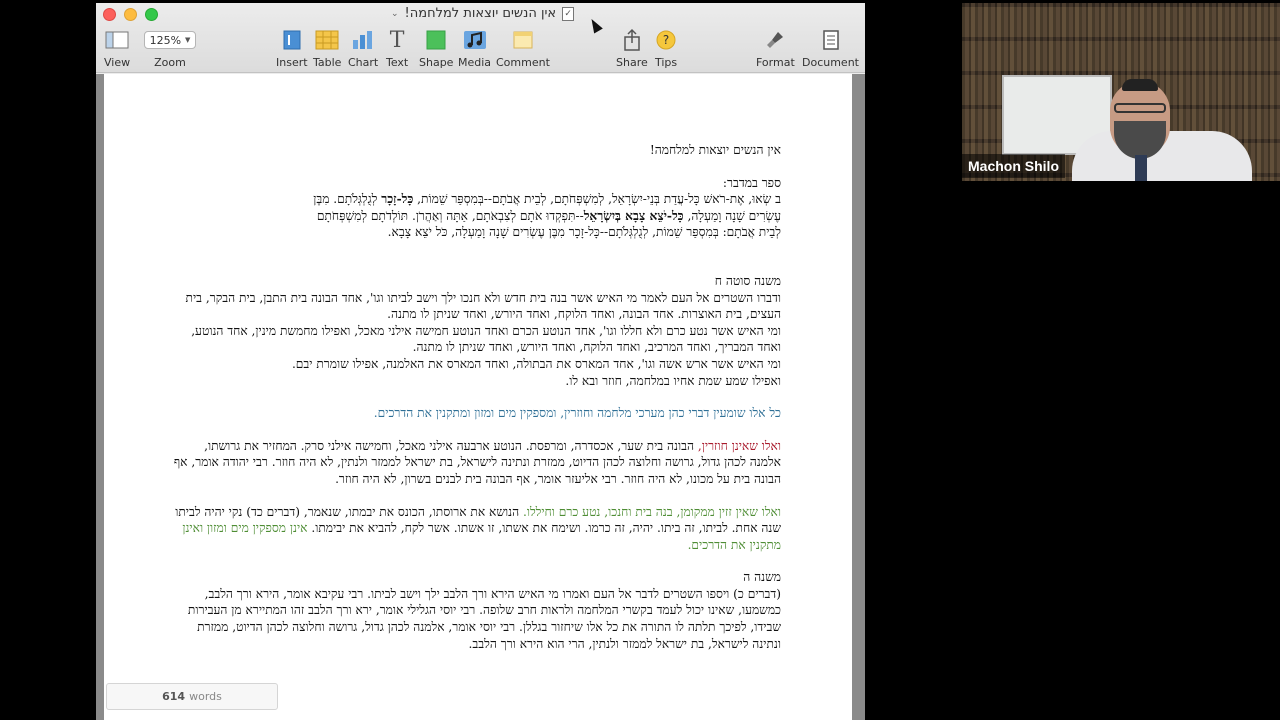 The height and width of the screenshot is (720, 1280). I want to click on text-button: T Text, so click(397, 48).